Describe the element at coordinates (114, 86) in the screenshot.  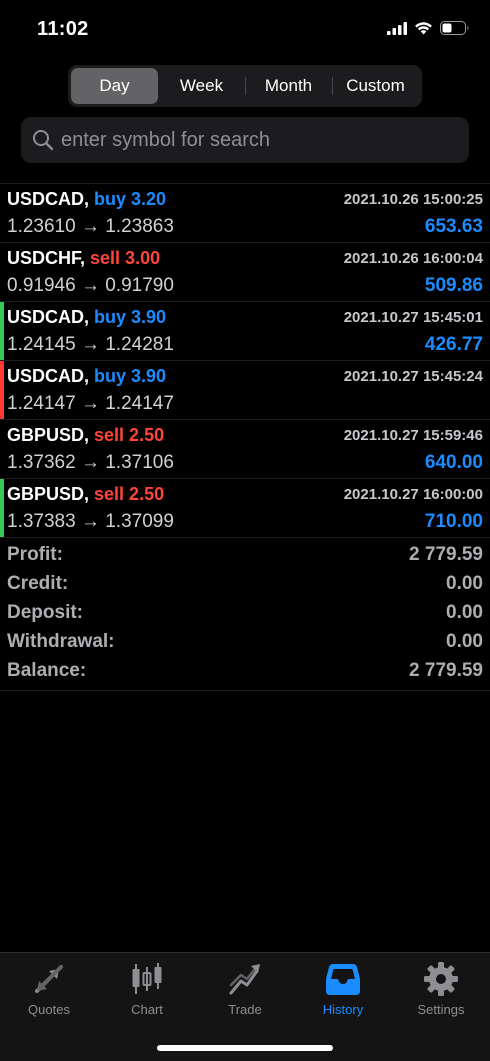
I see `segment-day: Day` at that location.